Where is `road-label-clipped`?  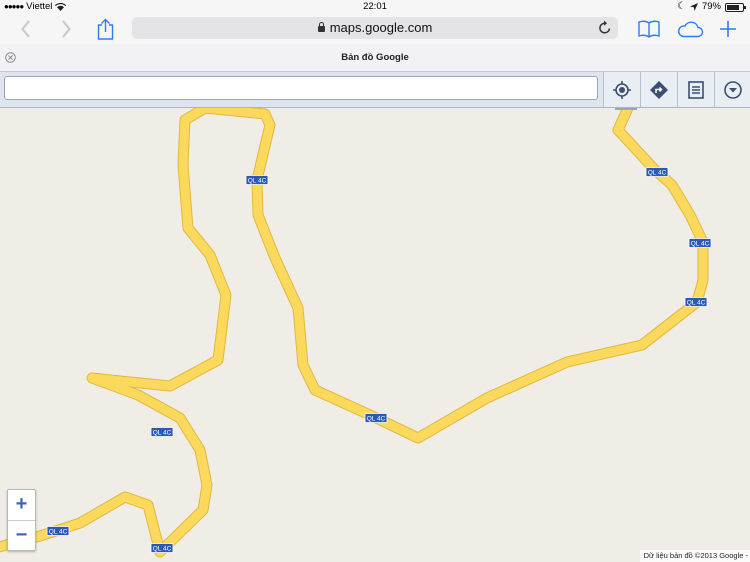 road-label-clipped is located at coordinates (626, 109).